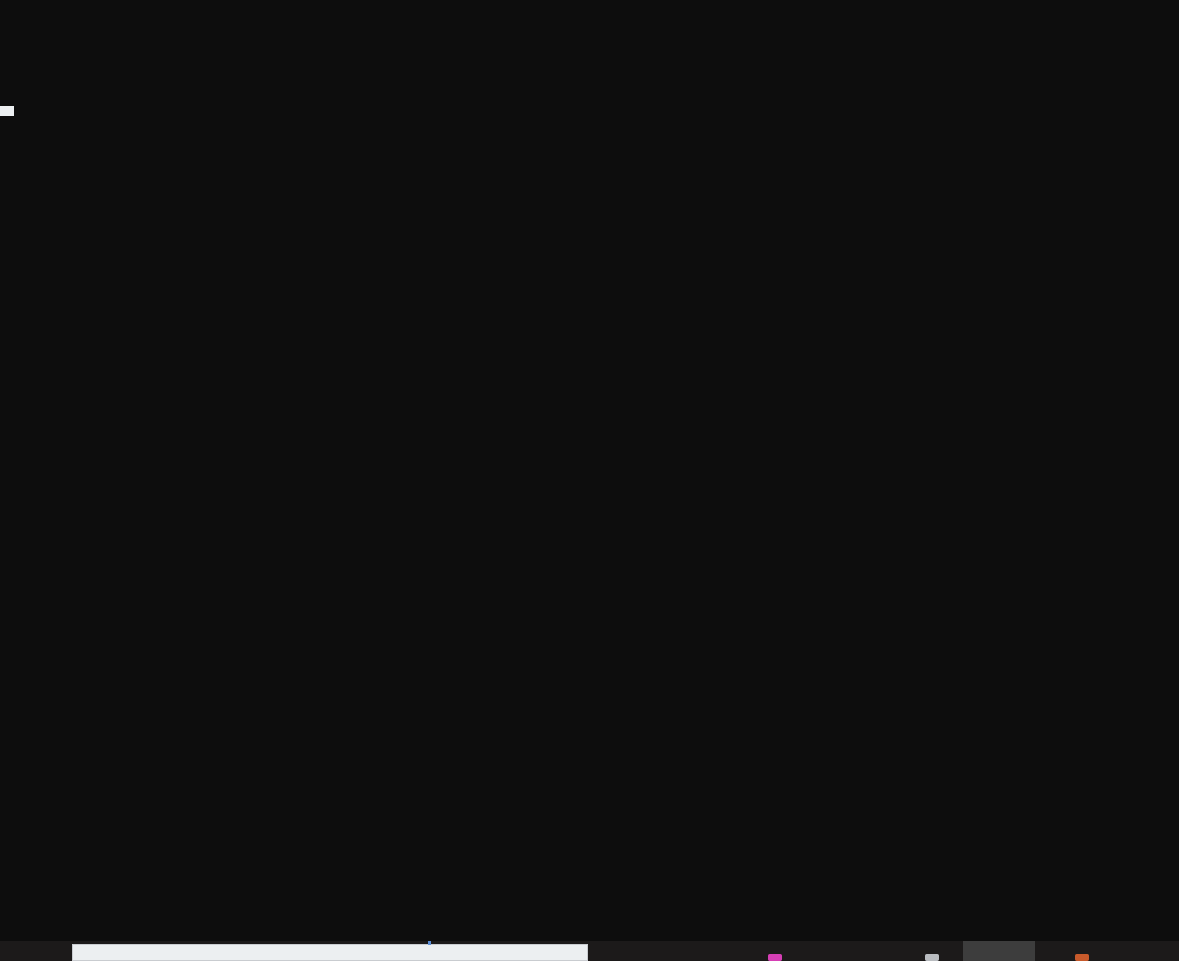 The width and height of the screenshot is (1179, 961). Describe the element at coordinates (589, 568) in the screenshot. I see `predicate-line` at that location.